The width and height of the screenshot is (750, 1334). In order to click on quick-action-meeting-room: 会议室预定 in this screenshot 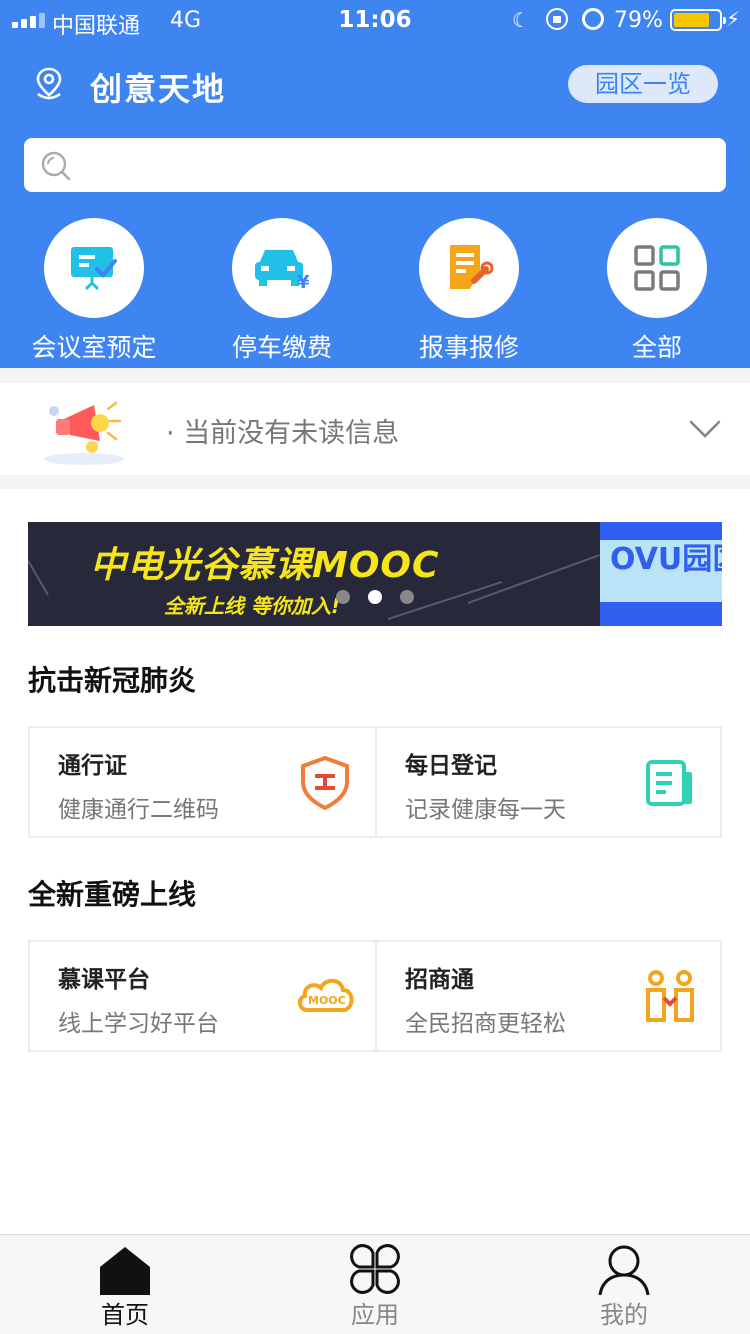, I will do `click(94, 291)`.